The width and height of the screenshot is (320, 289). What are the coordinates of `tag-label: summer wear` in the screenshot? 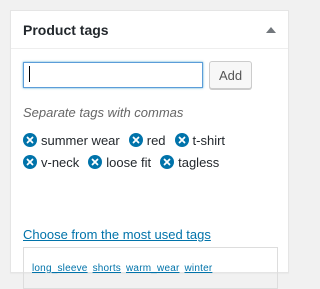 It's located at (80, 140).